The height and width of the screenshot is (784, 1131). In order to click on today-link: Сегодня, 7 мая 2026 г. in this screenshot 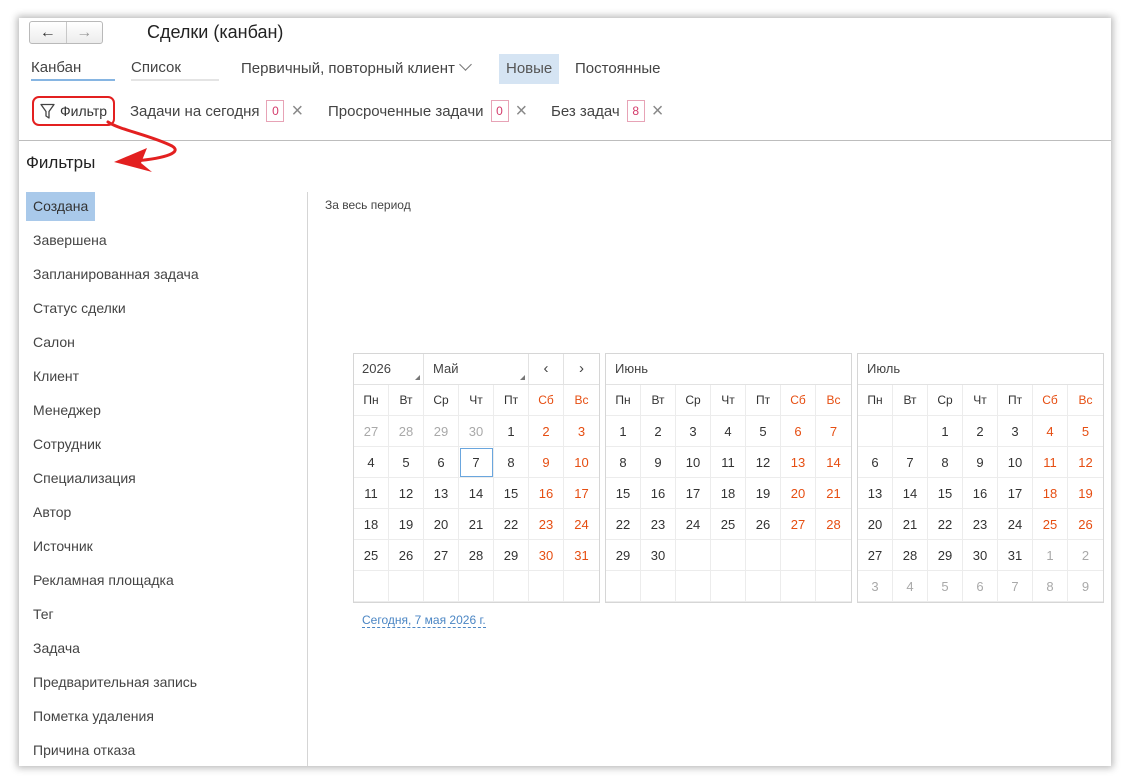, I will do `click(424, 620)`.